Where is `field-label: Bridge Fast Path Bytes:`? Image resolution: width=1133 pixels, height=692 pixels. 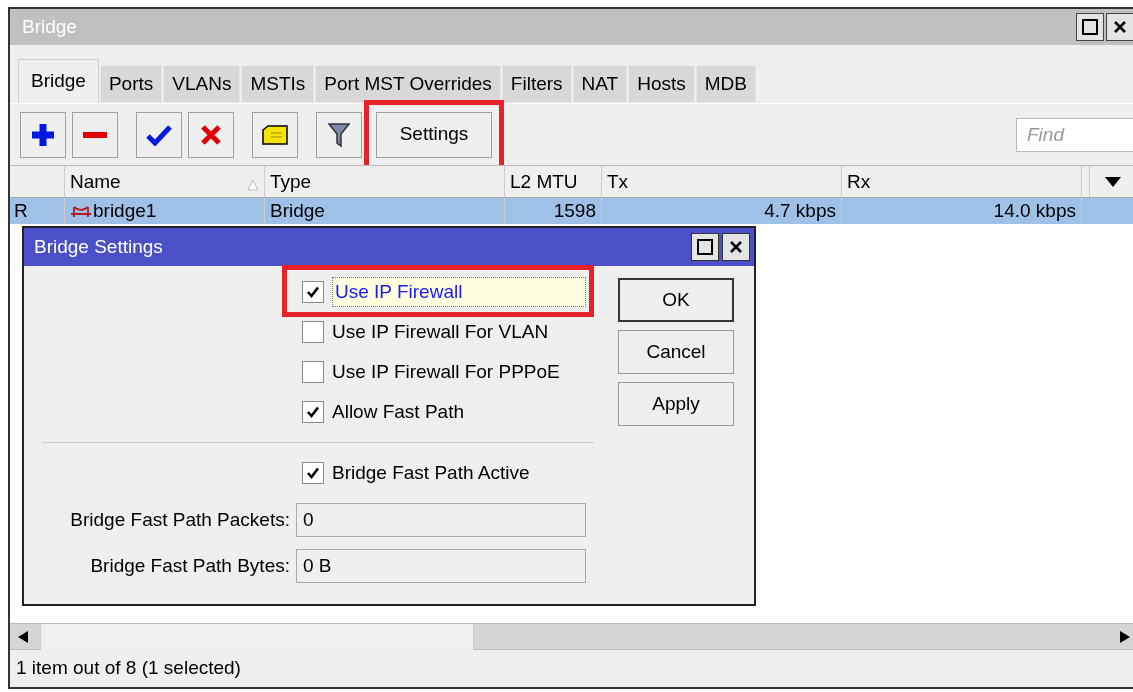 field-label: Bridge Fast Path Bytes: is located at coordinates (190, 565).